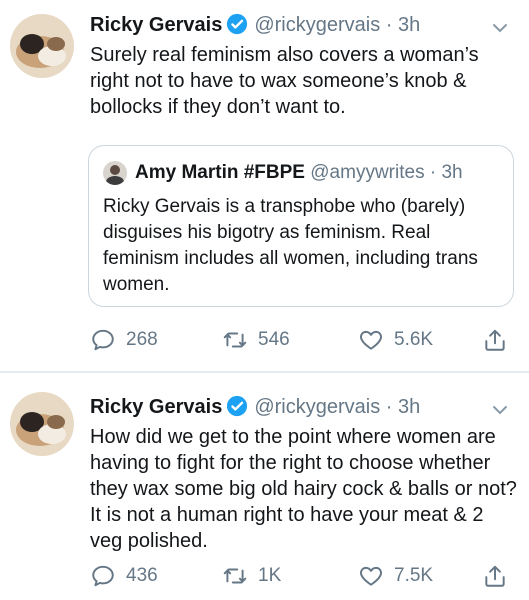 The image size is (529, 600). What do you see at coordinates (270, 575) in the screenshot?
I see `retweet-count: 1K` at bounding box center [270, 575].